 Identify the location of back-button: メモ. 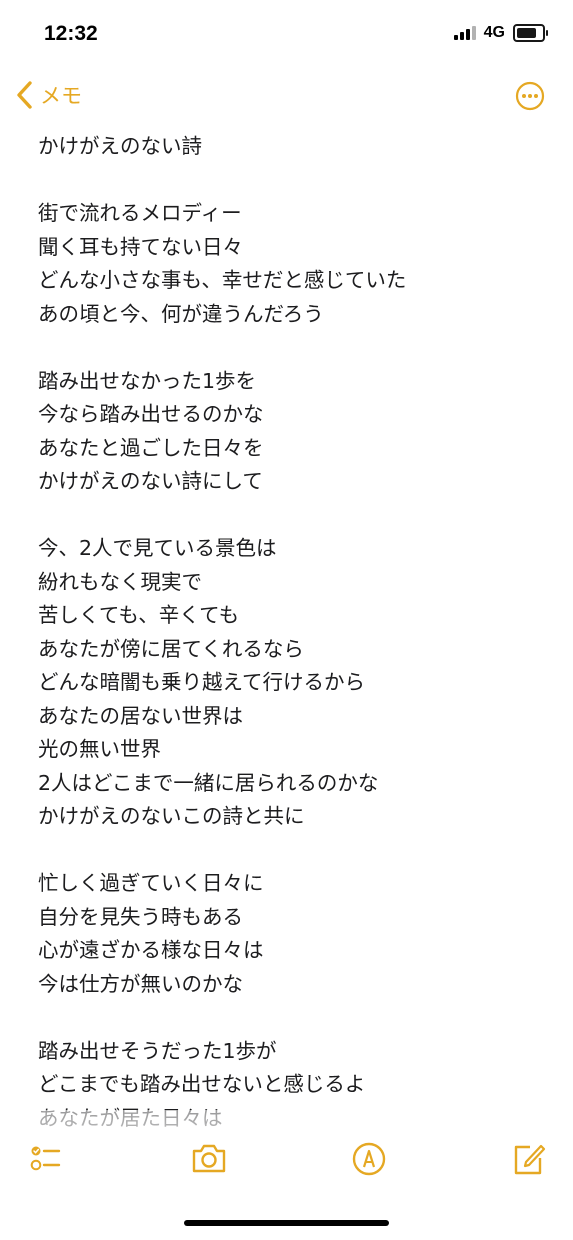
(48, 95).